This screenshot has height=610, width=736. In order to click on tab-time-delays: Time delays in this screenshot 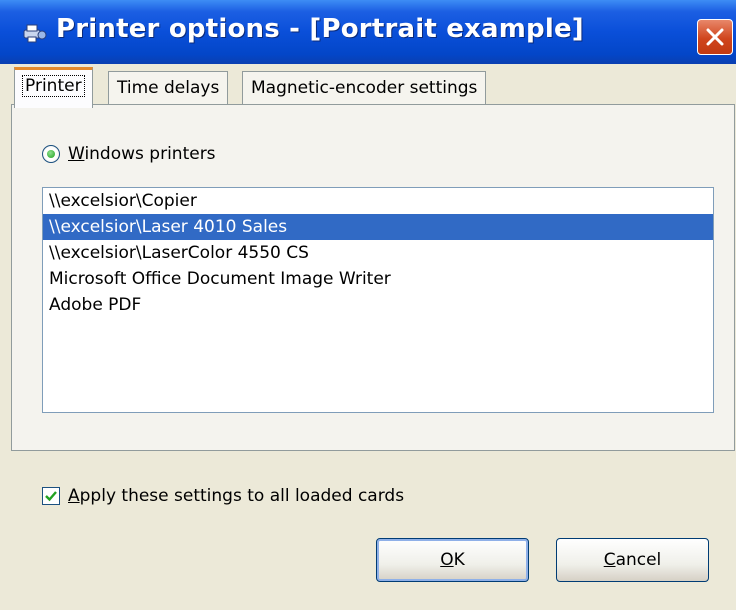, I will do `click(168, 88)`.